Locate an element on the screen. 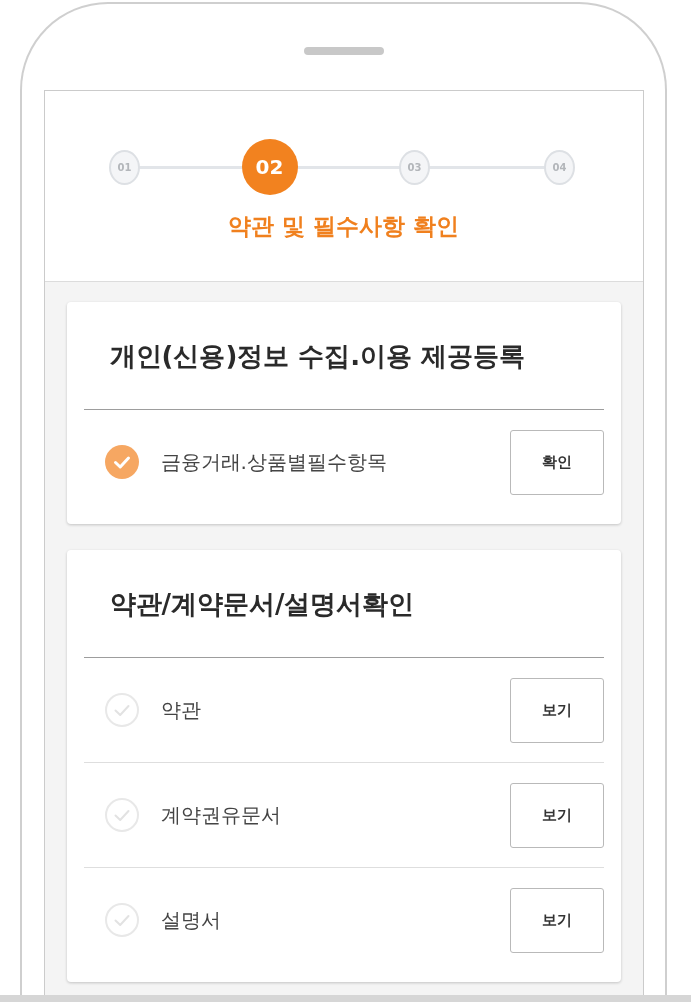 The image size is (691, 1002). item-label: 설명서 is located at coordinates (190, 920).